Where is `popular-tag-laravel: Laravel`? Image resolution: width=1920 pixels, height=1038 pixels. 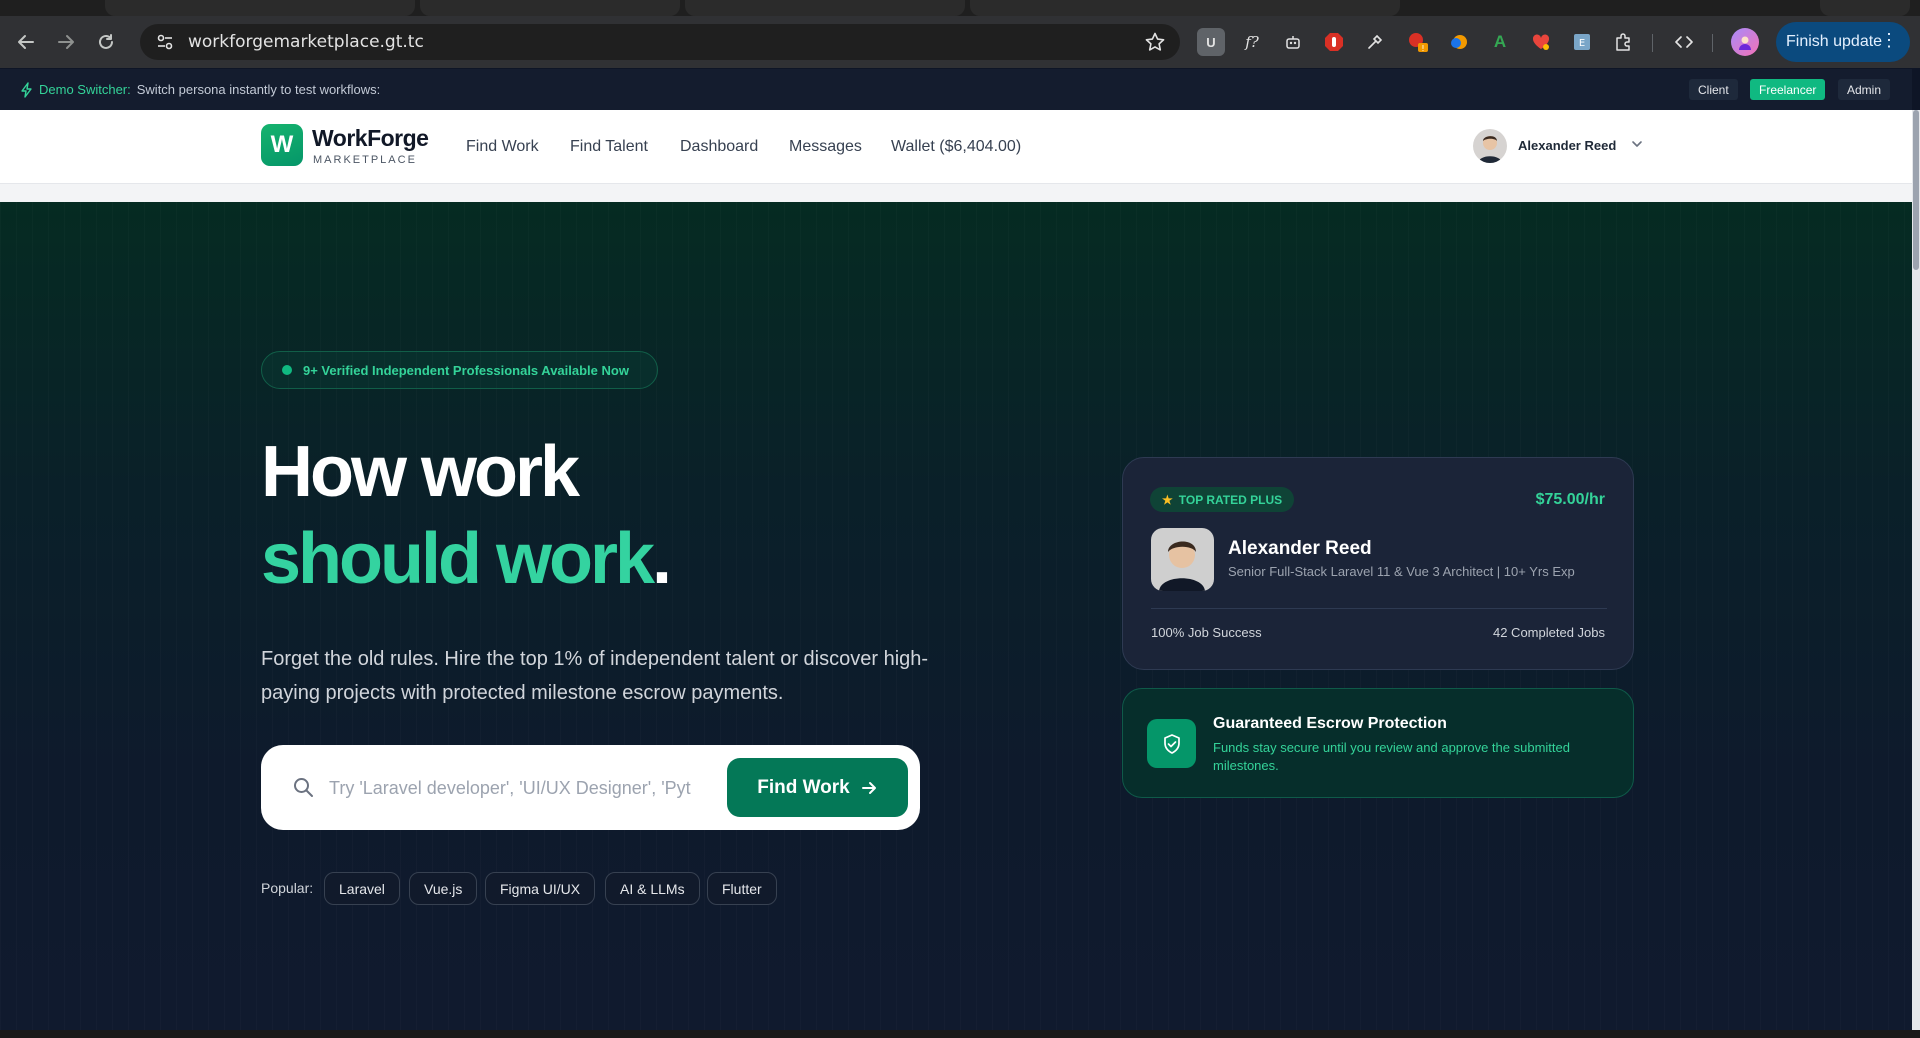 popular-tag-laravel: Laravel is located at coordinates (362, 888).